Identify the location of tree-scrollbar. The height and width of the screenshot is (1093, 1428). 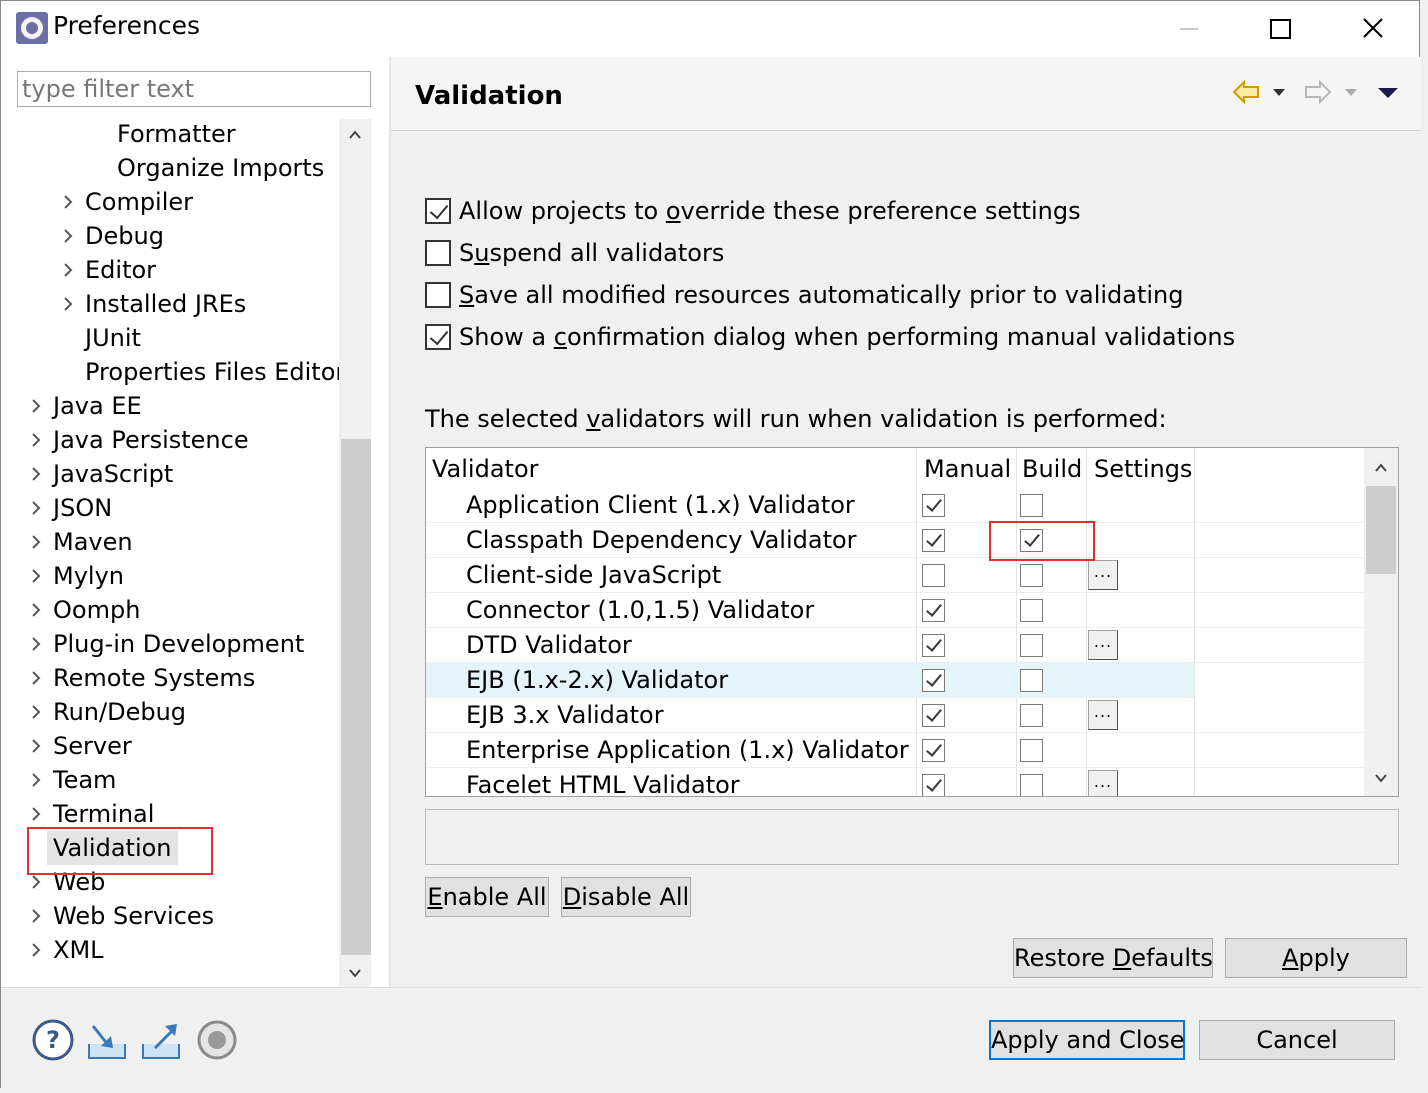
(355, 554).